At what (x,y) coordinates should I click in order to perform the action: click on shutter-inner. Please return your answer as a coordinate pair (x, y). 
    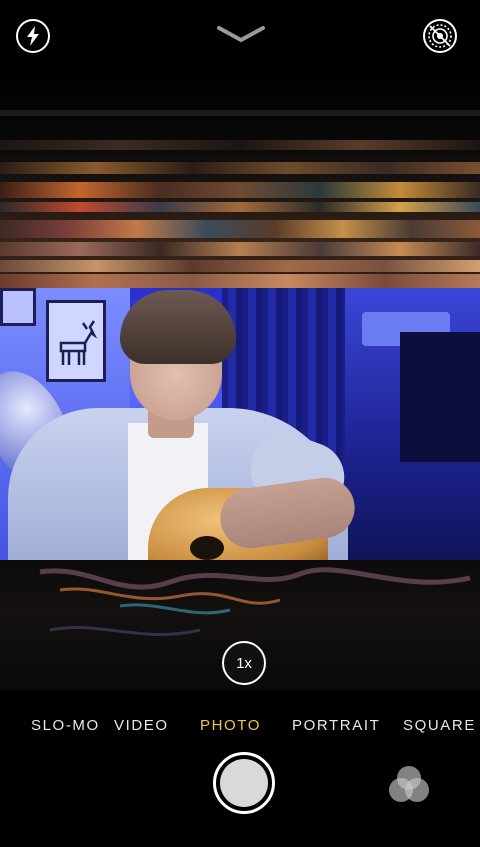
    Looking at the image, I should click on (244, 783).